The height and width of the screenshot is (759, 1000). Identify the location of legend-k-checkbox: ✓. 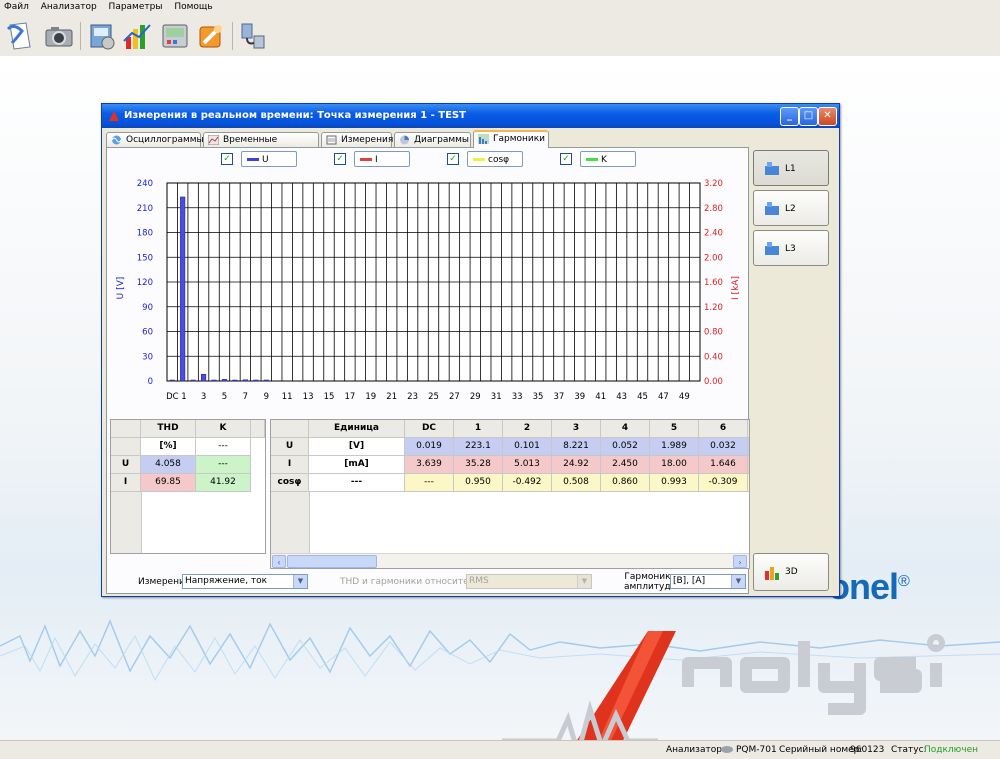
(566, 159).